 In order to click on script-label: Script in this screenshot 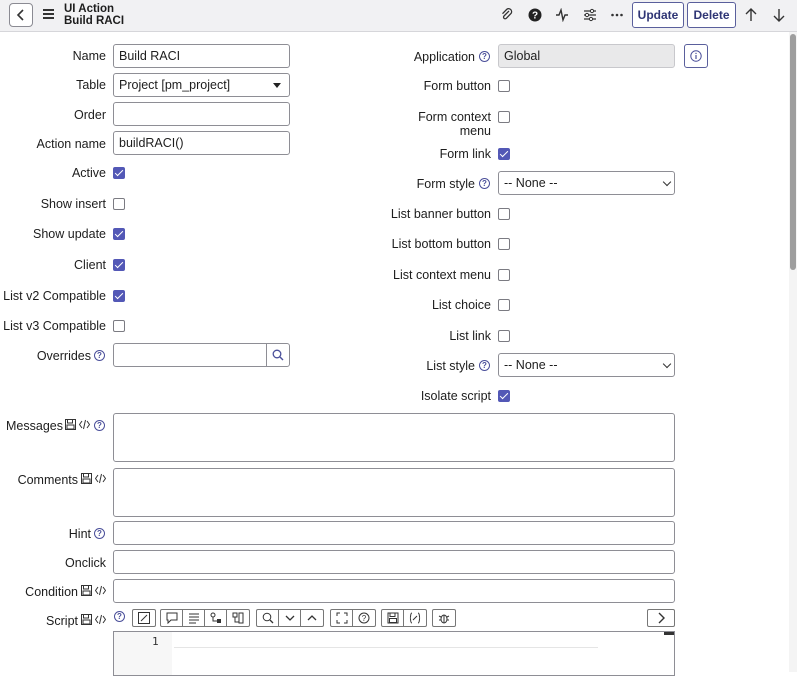, I will do `click(62, 621)`.